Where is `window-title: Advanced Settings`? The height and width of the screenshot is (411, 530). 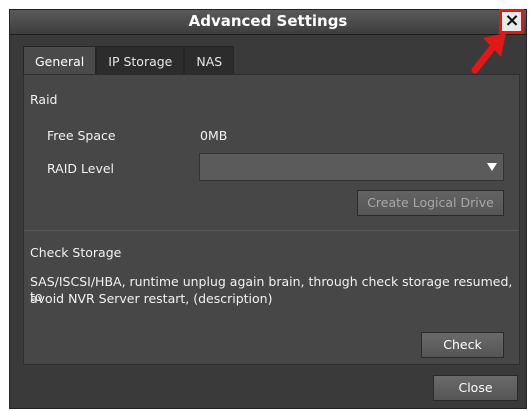 window-title: Advanced Settings is located at coordinates (268, 21).